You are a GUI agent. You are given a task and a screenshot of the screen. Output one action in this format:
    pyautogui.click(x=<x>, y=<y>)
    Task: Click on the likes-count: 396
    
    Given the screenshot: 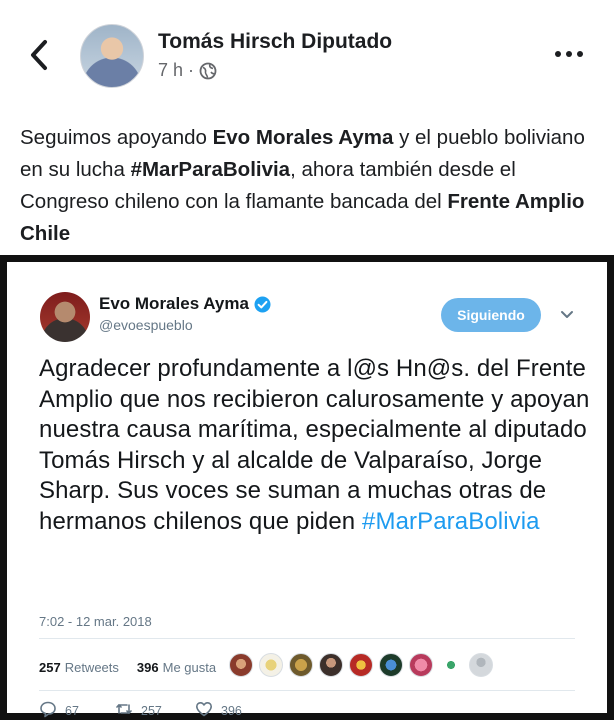 What is the action you would take?
    pyautogui.click(x=148, y=667)
    